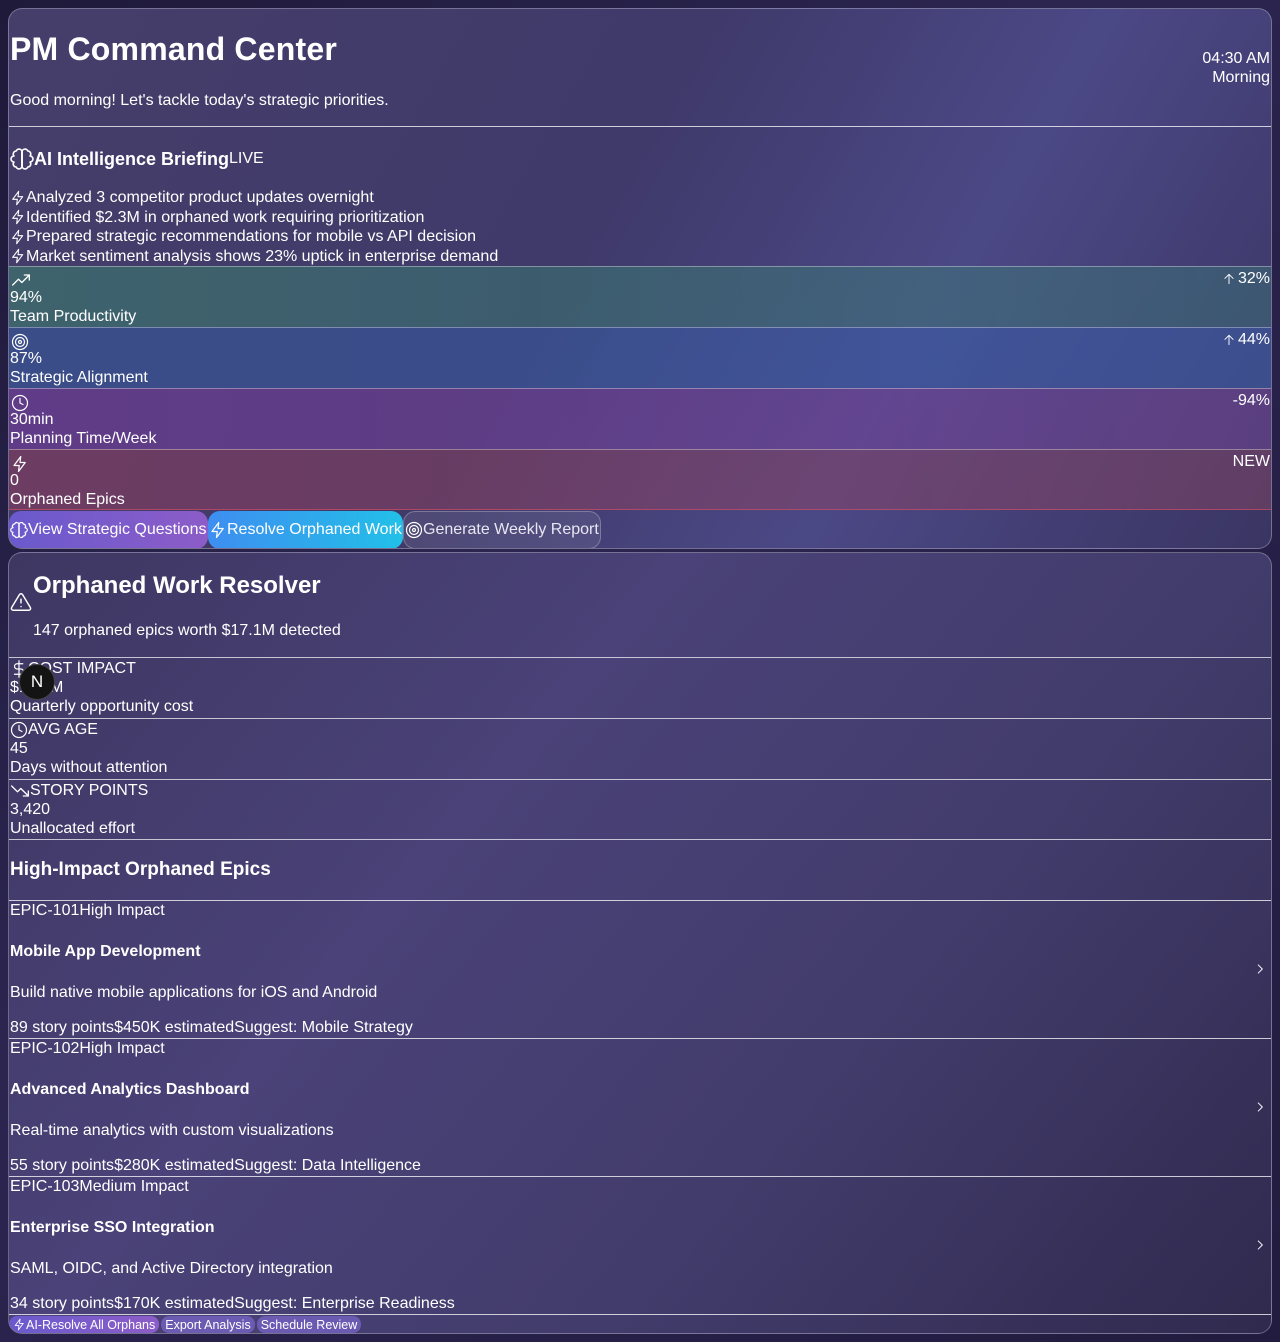 The image size is (1280, 1342). I want to click on metric-value: 87%, so click(26, 358).